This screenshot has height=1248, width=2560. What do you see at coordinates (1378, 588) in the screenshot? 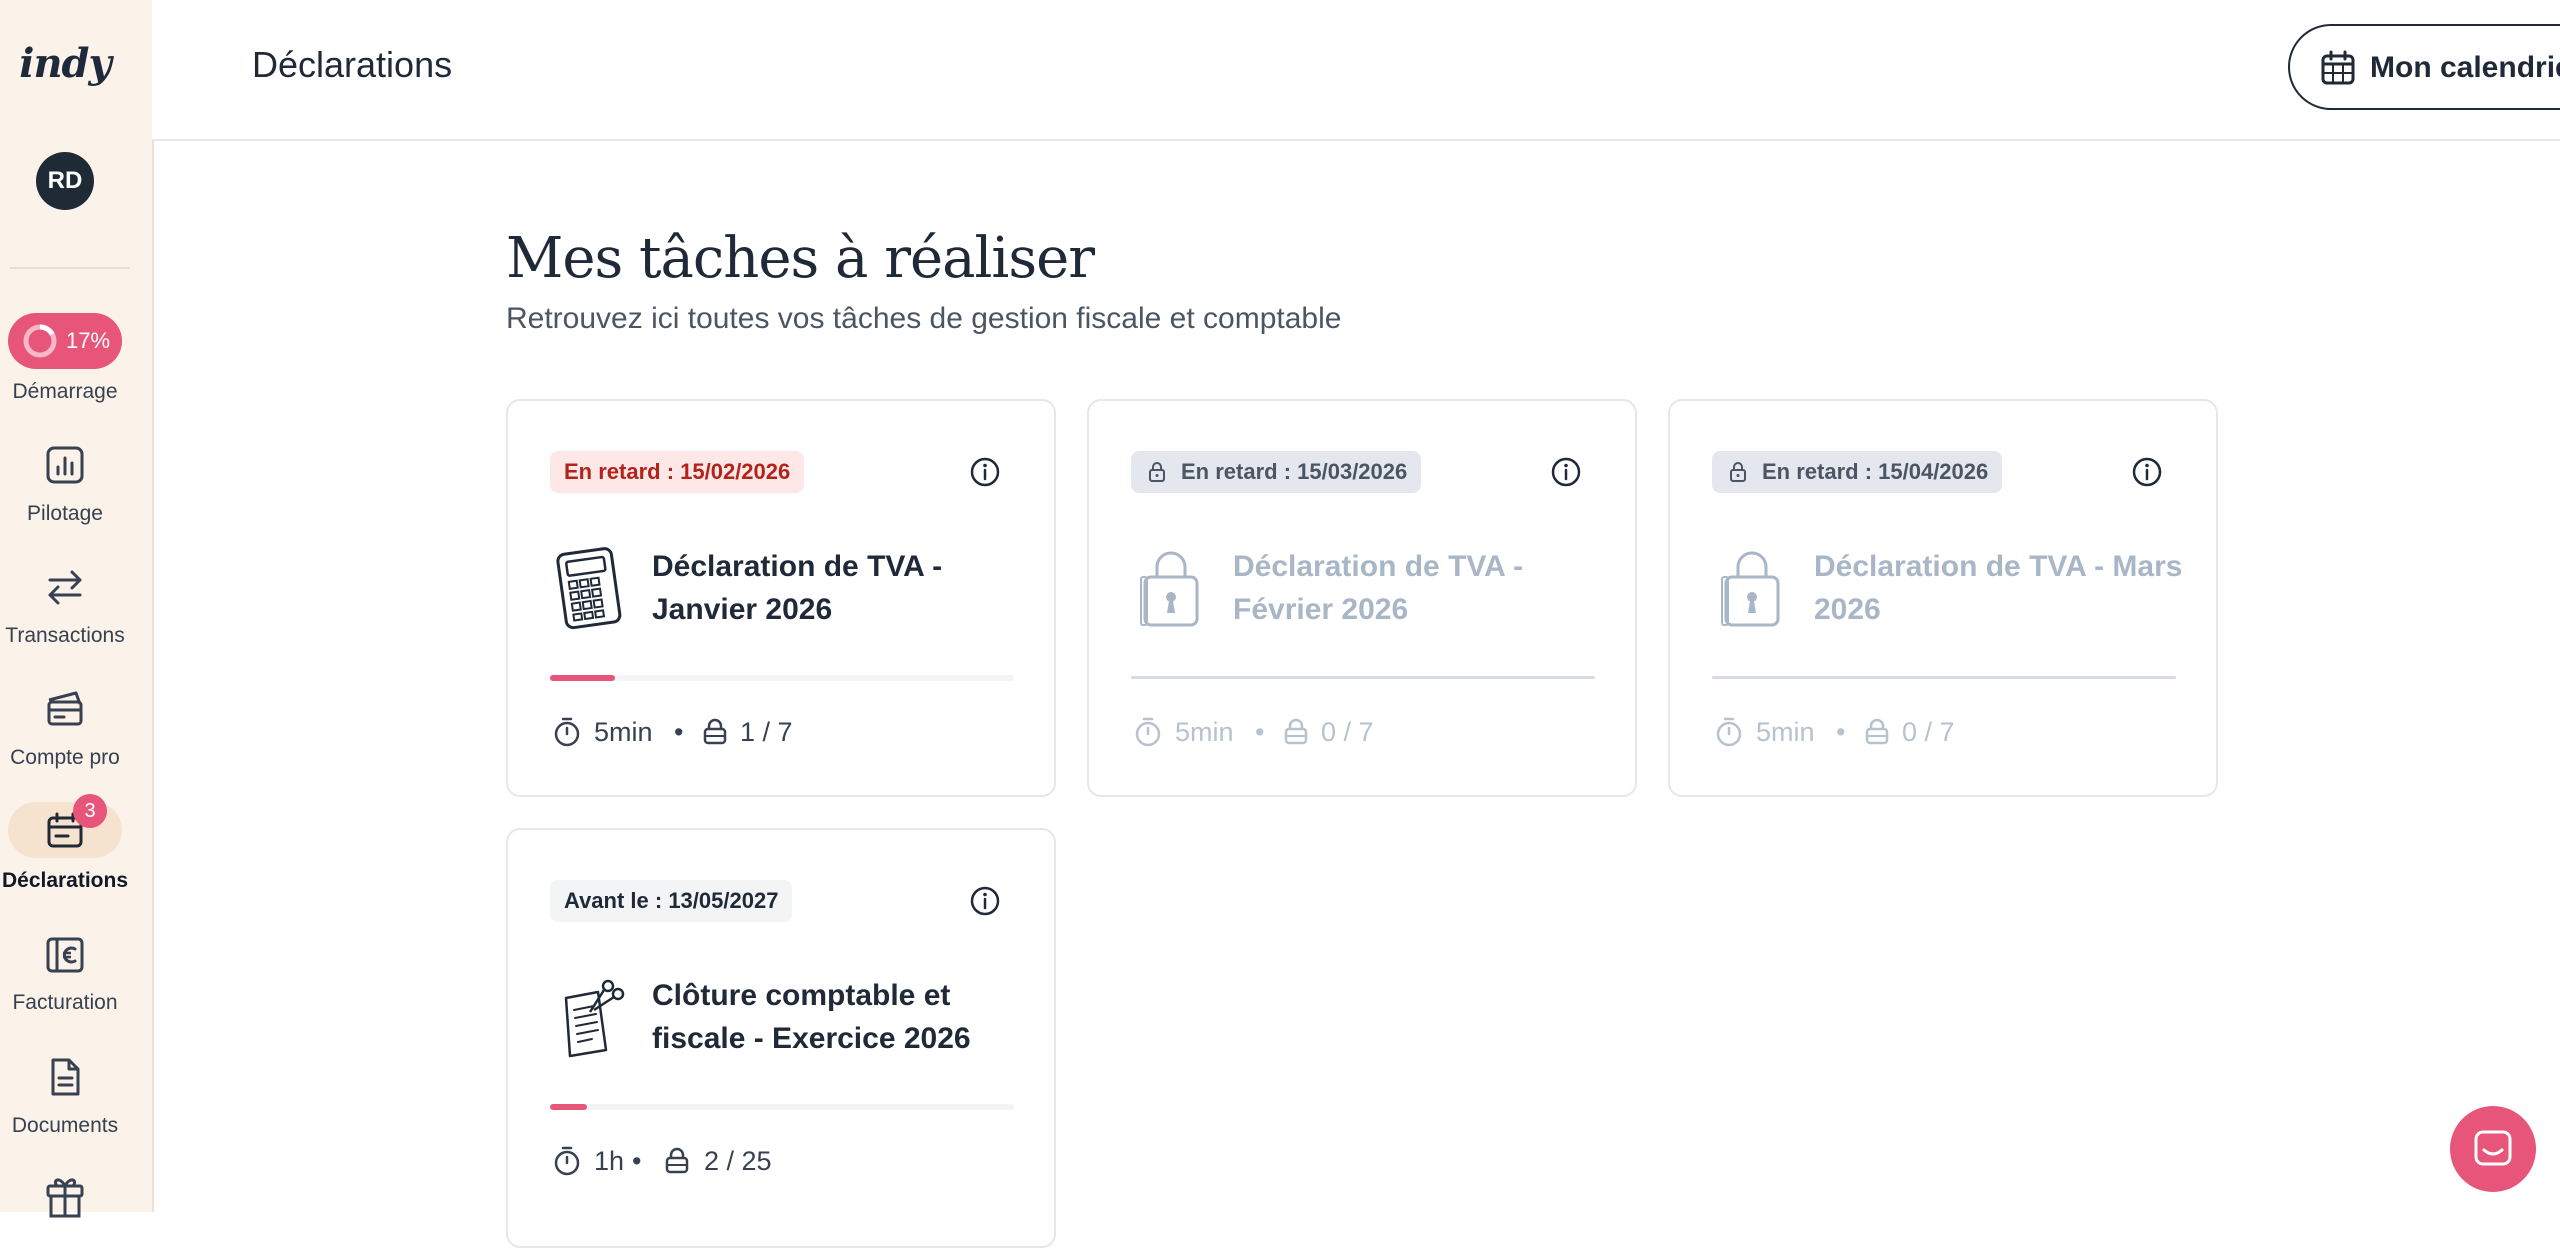
I see `task-title: Déclaration de TVA - Février 2026` at bounding box center [1378, 588].